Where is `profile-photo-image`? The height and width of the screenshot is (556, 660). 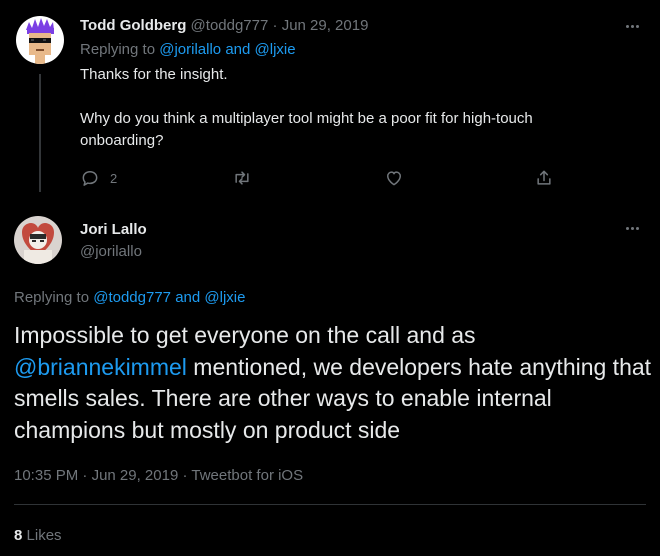 profile-photo-image is located at coordinates (38, 240).